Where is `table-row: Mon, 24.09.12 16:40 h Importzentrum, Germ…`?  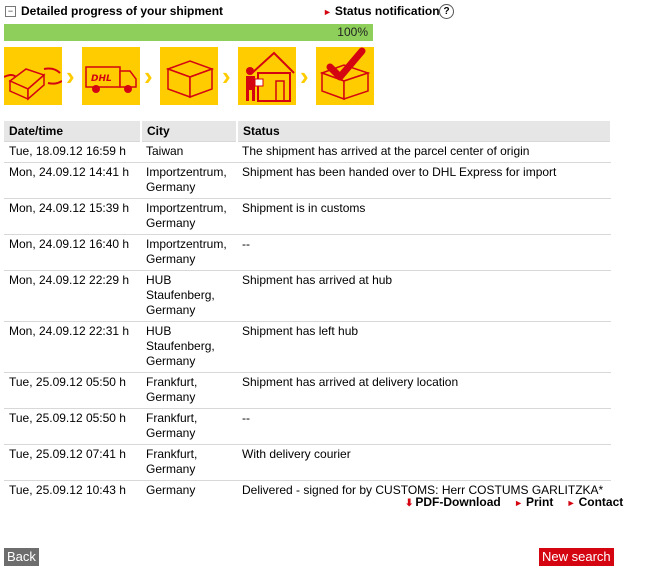 table-row: Mon, 24.09.12 16:40 h Importzentrum, Germ… is located at coordinates (307, 252).